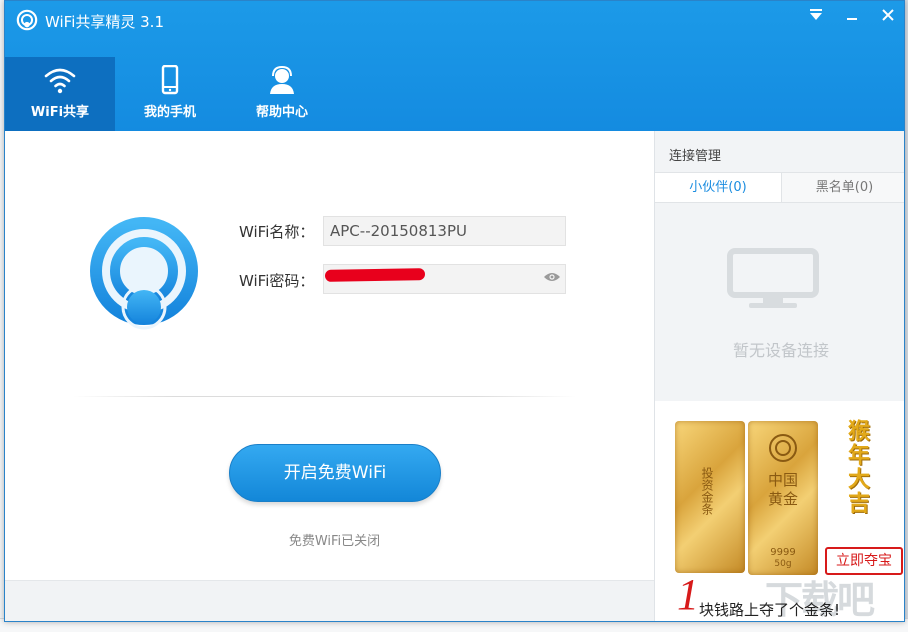  Describe the element at coordinates (857, 467) in the screenshot. I see `ad-slogan: 猴年大吉` at that location.